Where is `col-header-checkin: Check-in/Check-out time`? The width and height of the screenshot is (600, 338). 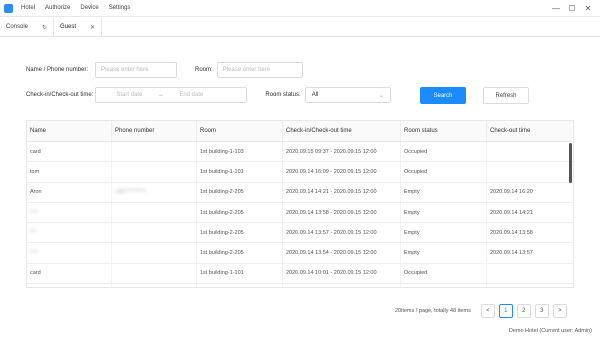 col-header-checkin: Check-in/Check-out time is located at coordinates (342, 131).